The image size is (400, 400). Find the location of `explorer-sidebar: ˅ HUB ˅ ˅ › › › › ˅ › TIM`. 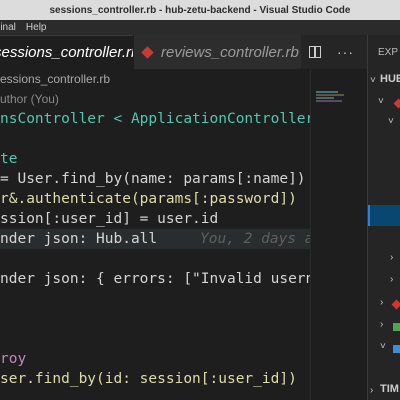

explorer-sidebar: ˅ HUB ˅ ˅ › › › › ˅ › TIM is located at coordinates (383, 234).